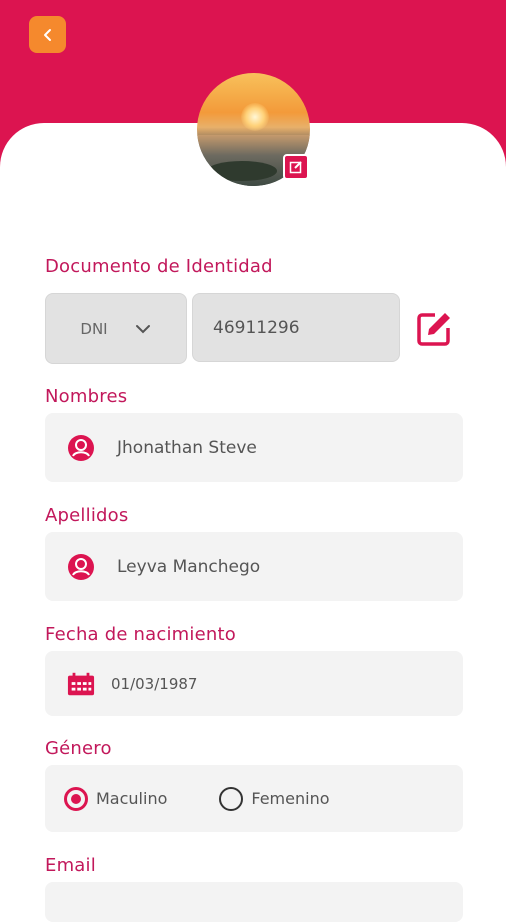 The image size is (506, 922). What do you see at coordinates (290, 798) in the screenshot?
I see `gender-female-label: Femenino` at bounding box center [290, 798].